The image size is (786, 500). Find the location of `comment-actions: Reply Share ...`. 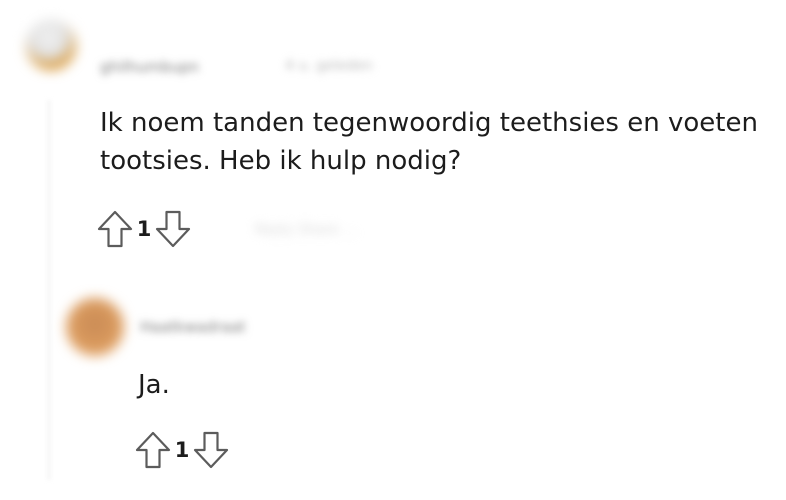

comment-actions: Reply Share ... is located at coordinates (305, 230).